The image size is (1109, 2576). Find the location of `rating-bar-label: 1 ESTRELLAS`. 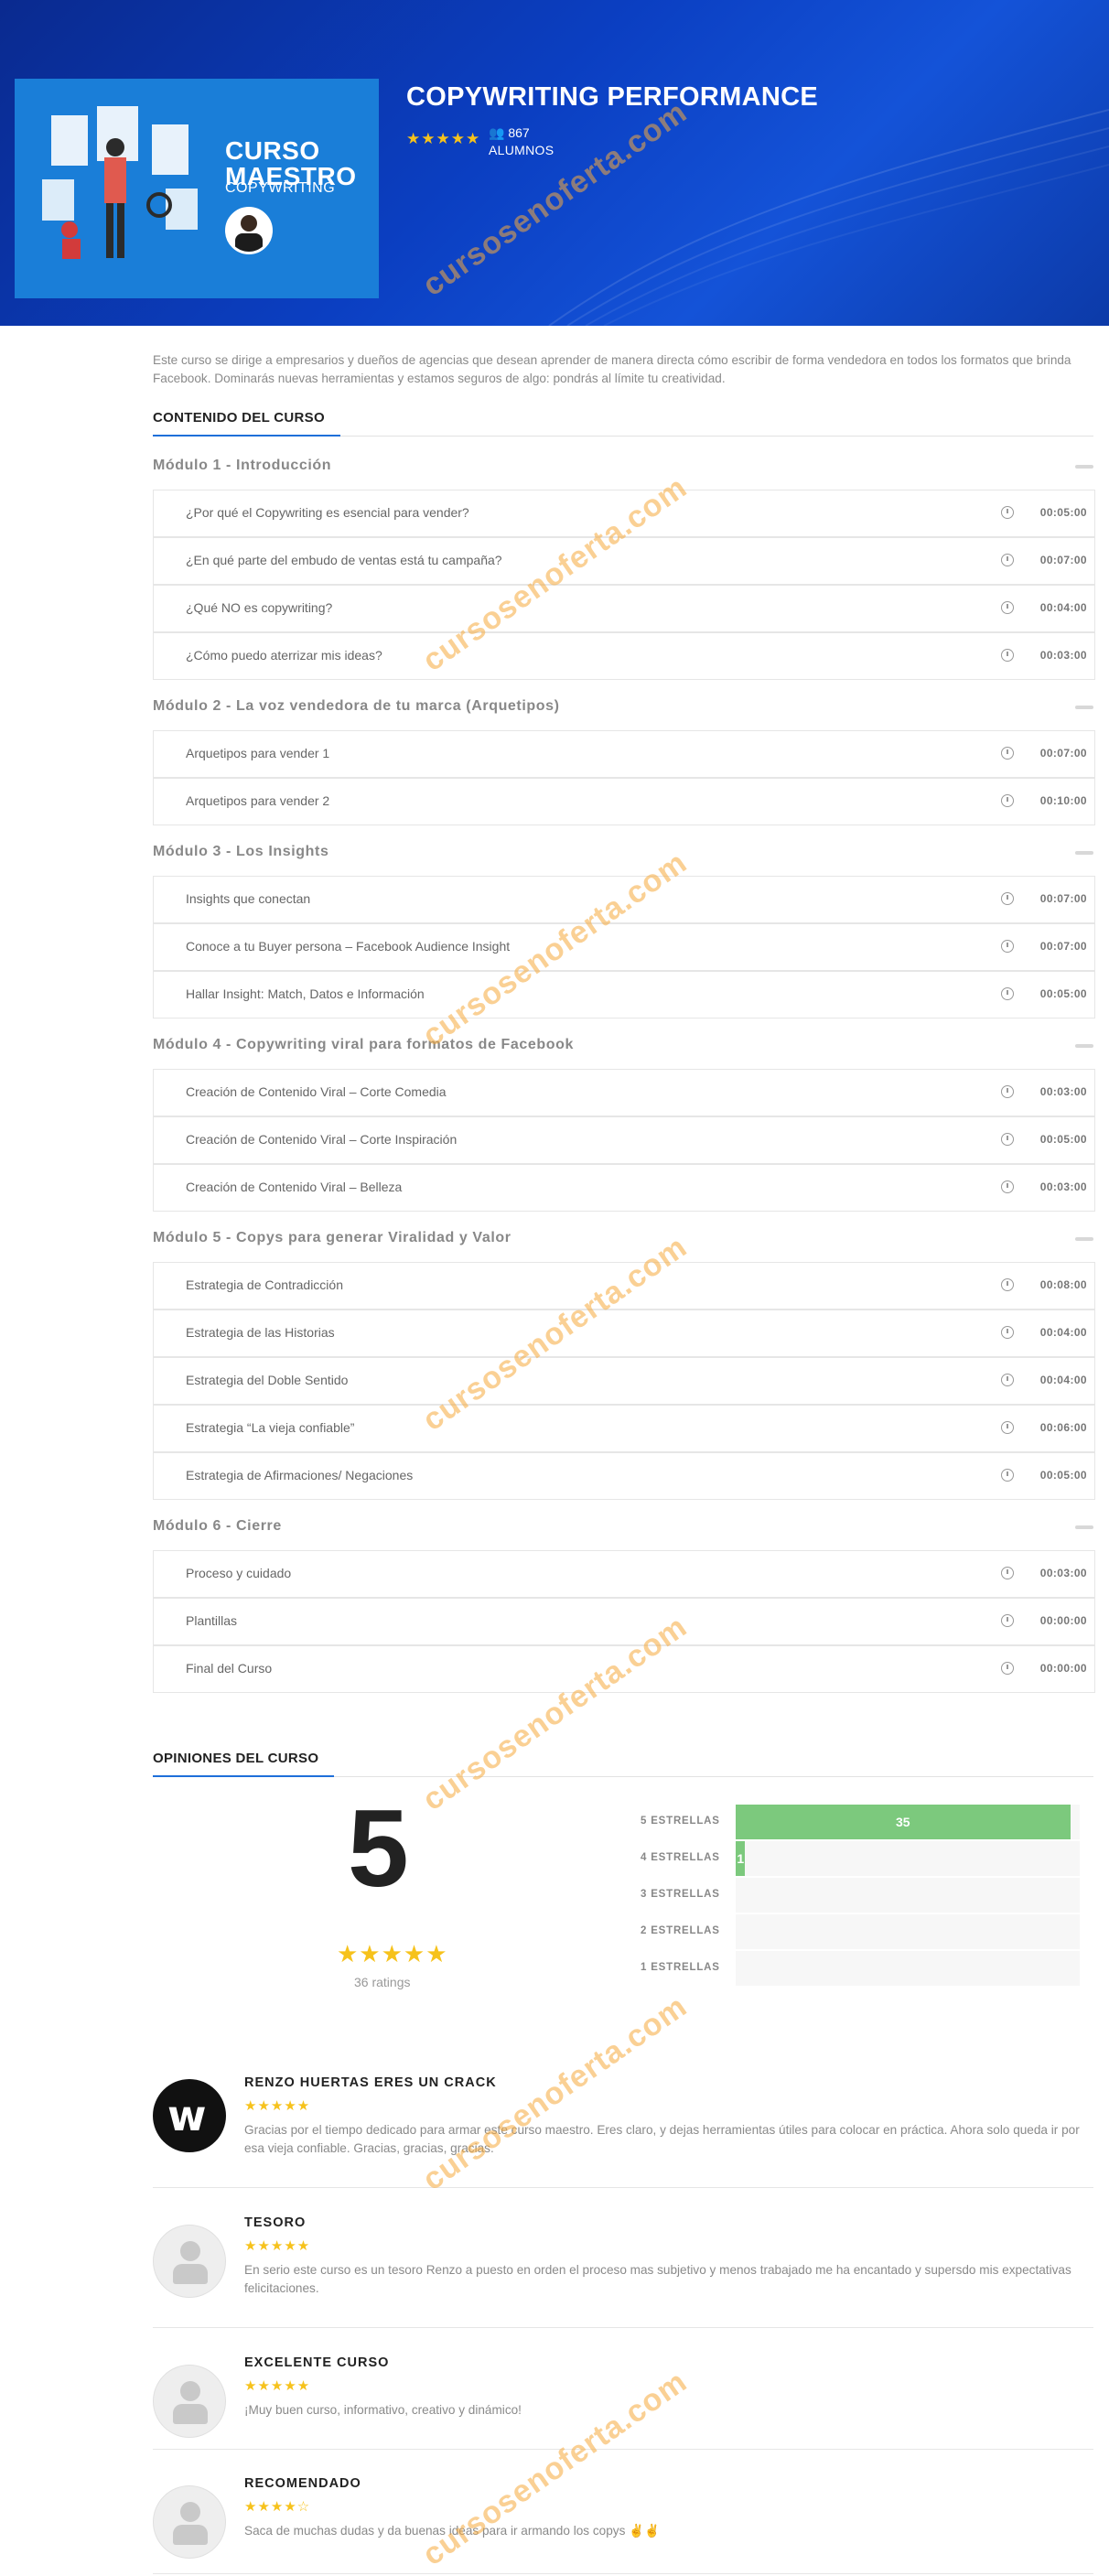

rating-bar-label: 1 ESTRELLAS is located at coordinates (680, 1967).